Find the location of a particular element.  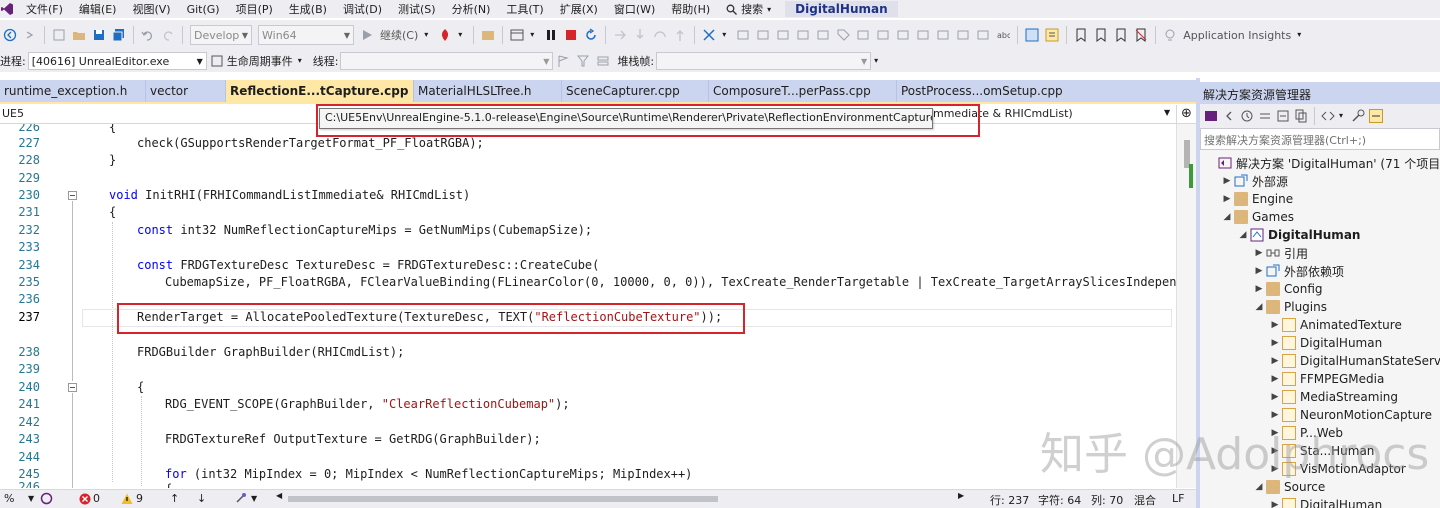

thread-dropdown: ▼ is located at coordinates (447, 61).